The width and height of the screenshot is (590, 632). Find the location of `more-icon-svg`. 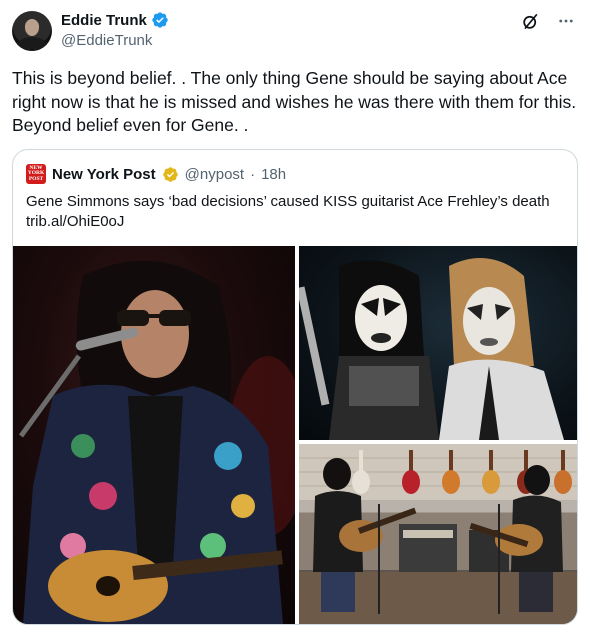

more-icon-svg is located at coordinates (566, 21).